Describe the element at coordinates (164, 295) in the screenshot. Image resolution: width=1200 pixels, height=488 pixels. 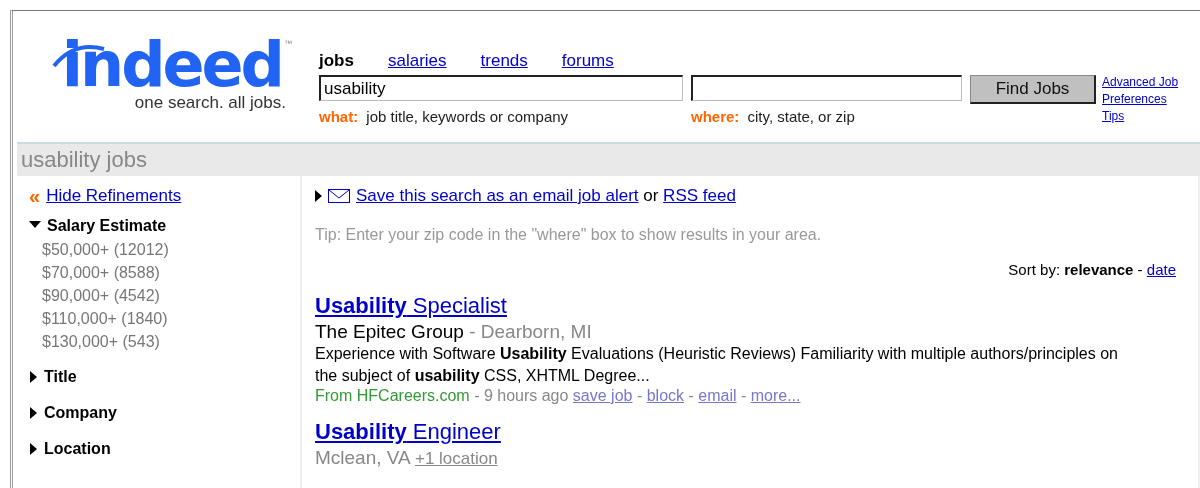
I see `refinement-option: $90,000+ (4542)` at that location.